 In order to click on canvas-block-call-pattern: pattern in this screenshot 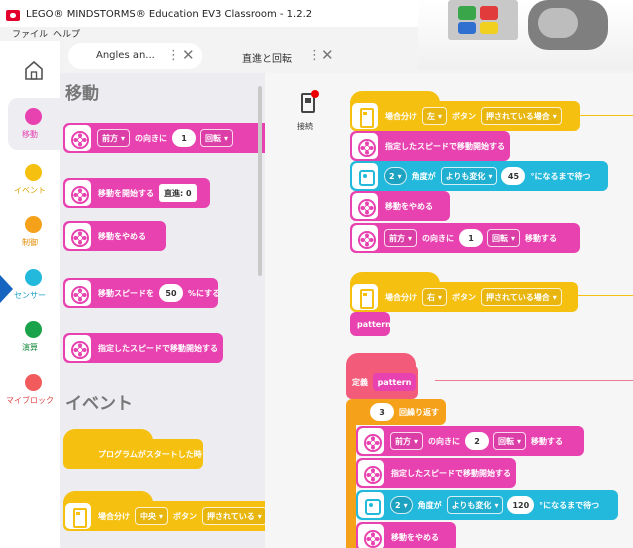, I will do `click(370, 324)`.